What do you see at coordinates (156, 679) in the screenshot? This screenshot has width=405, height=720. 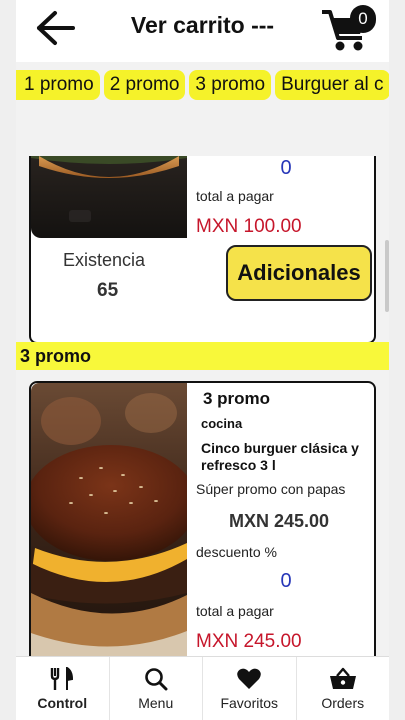 I see `search-icon` at bounding box center [156, 679].